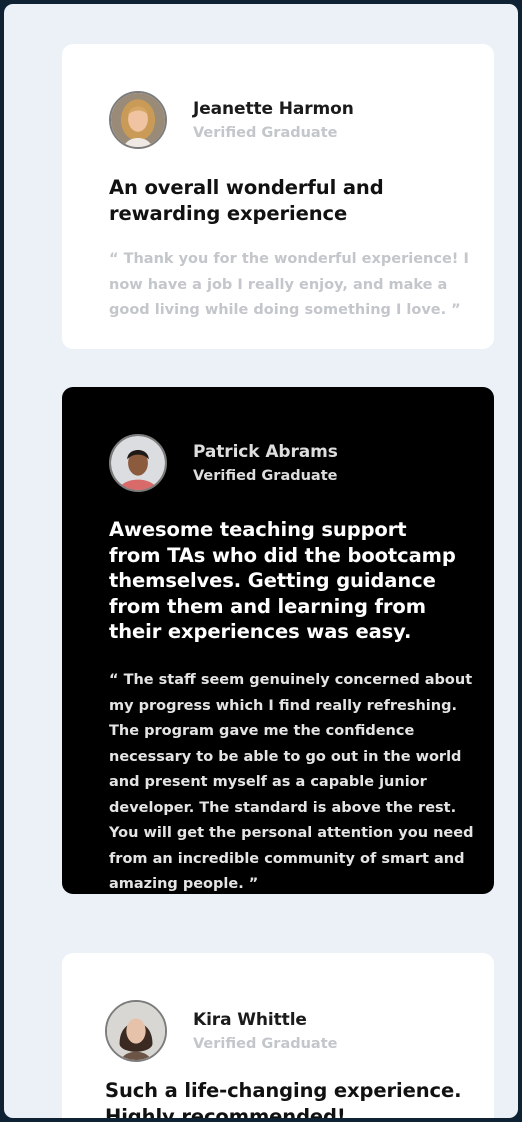  Describe the element at coordinates (265, 451) in the screenshot. I see `author-name: Patrick Abrams` at that location.